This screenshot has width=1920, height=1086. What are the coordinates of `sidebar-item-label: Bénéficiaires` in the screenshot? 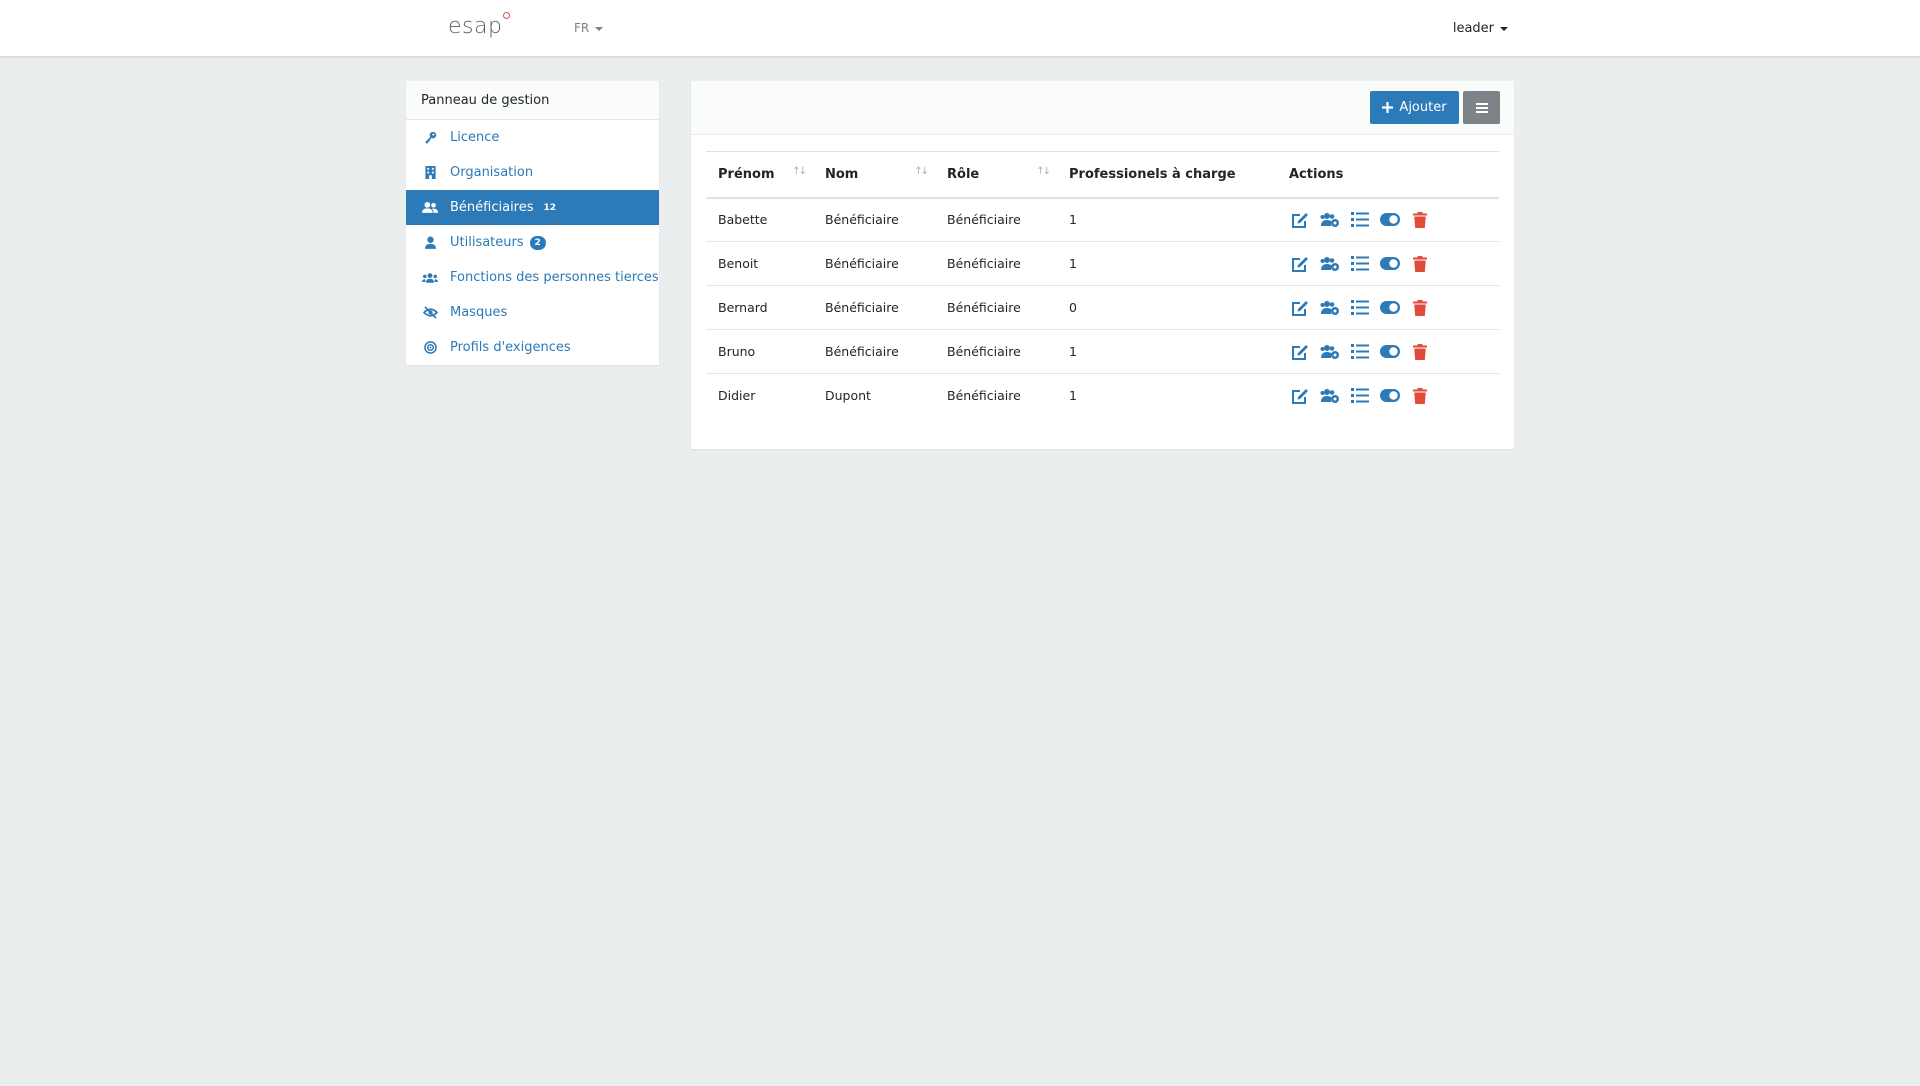 It's located at (492, 207).